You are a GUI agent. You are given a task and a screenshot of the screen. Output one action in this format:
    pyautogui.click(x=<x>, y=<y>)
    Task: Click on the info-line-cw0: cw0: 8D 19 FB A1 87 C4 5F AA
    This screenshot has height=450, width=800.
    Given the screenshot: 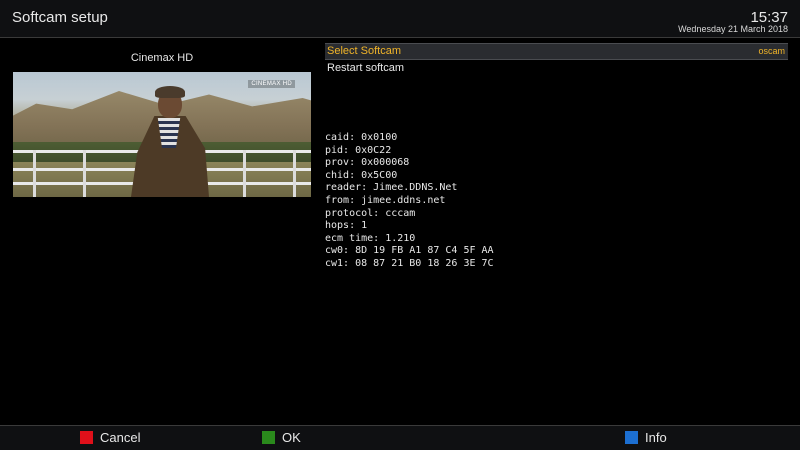 What is the action you would take?
    pyautogui.click(x=409, y=251)
    